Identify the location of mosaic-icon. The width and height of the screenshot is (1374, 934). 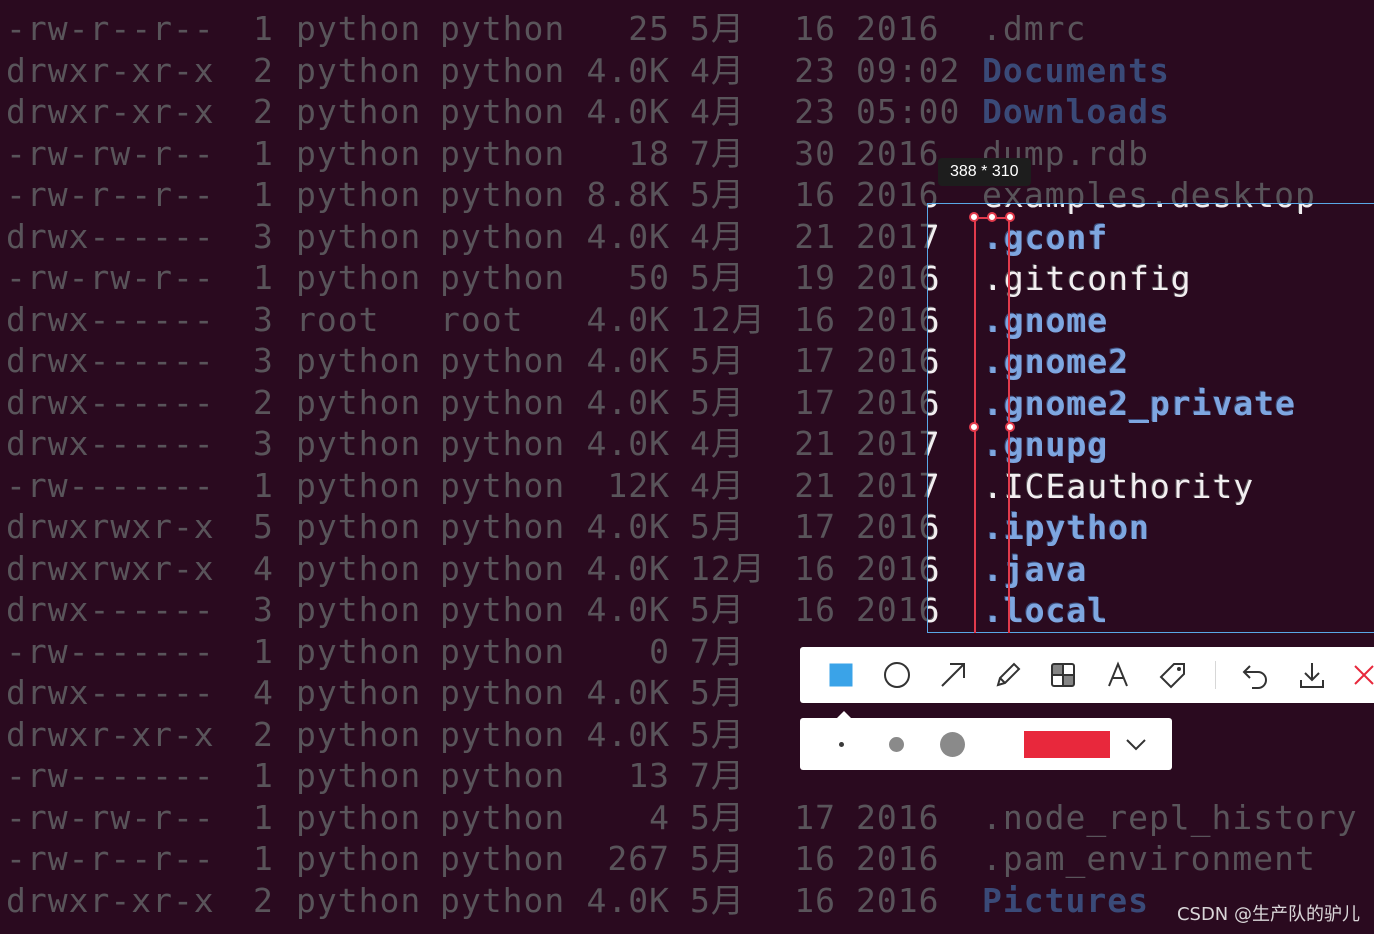
(1063, 675).